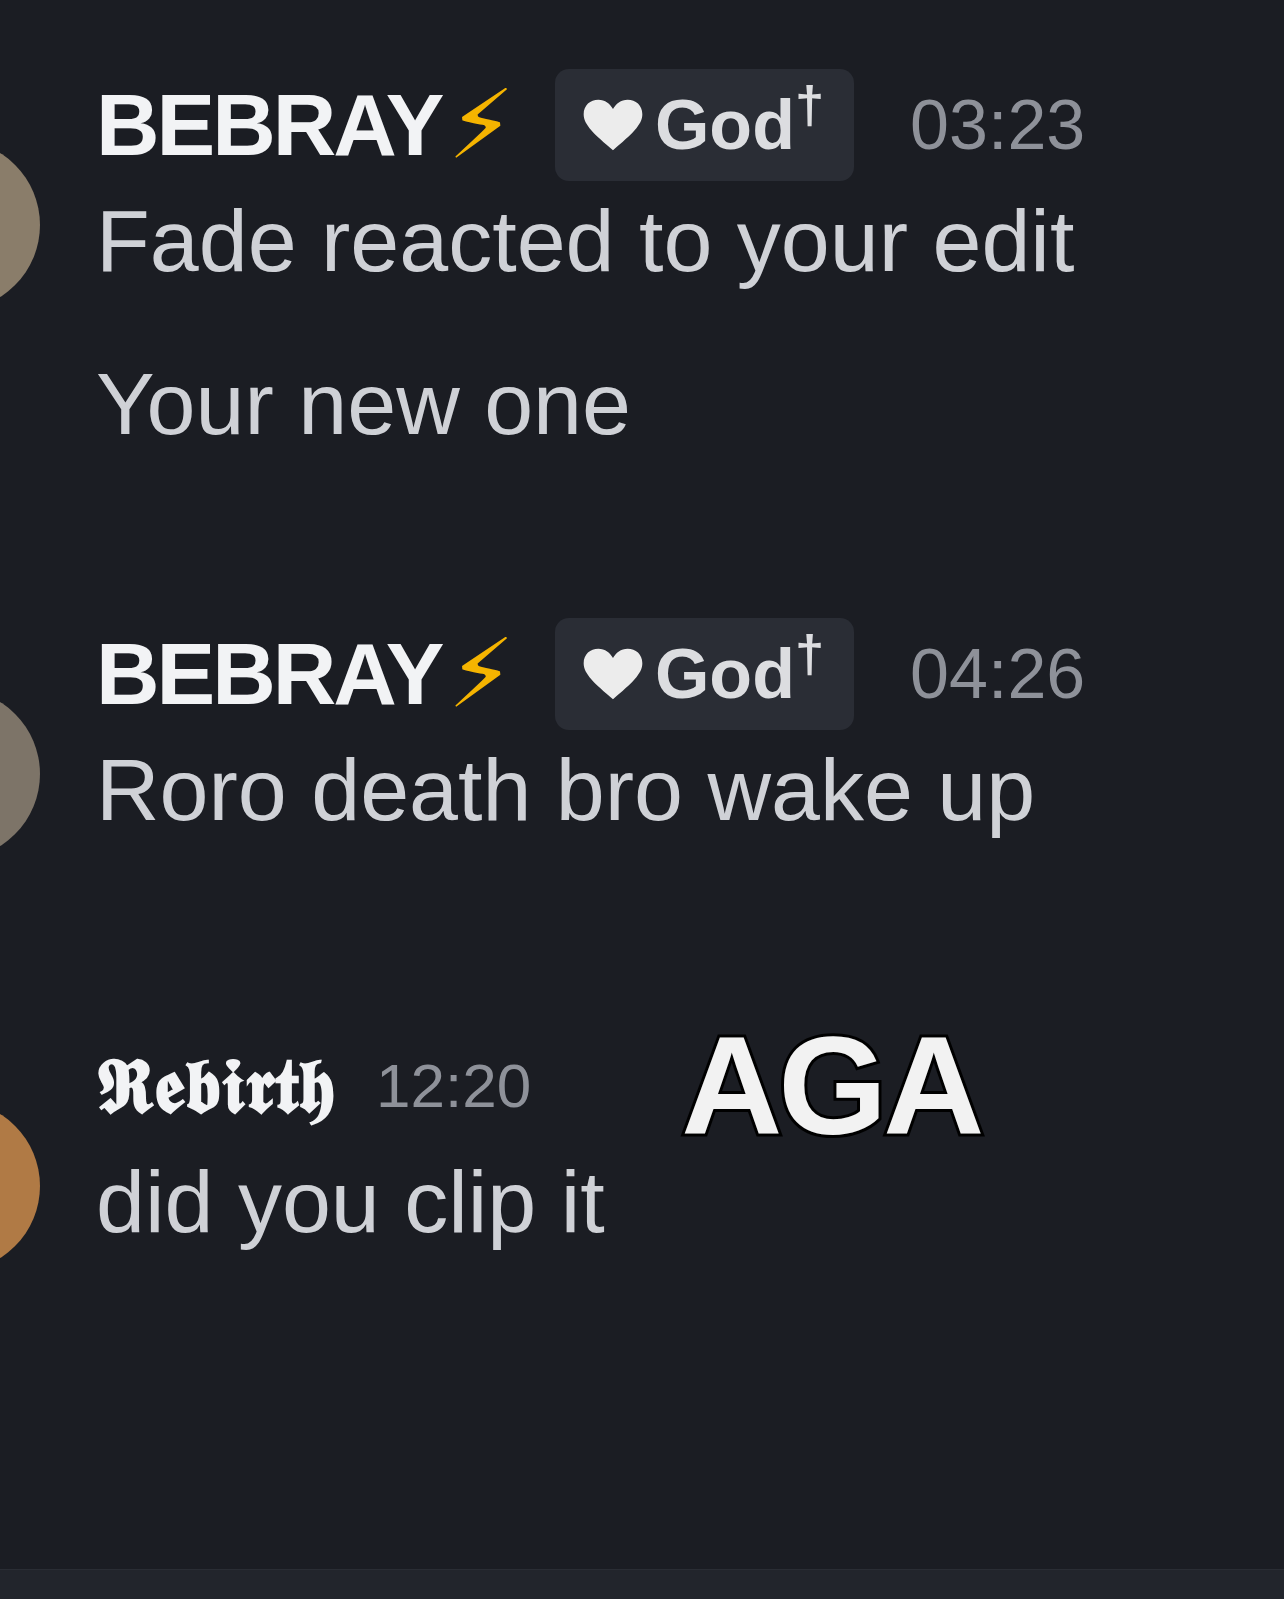  What do you see at coordinates (998, 674) in the screenshot?
I see `timestamp: 04:26` at bounding box center [998, 674].